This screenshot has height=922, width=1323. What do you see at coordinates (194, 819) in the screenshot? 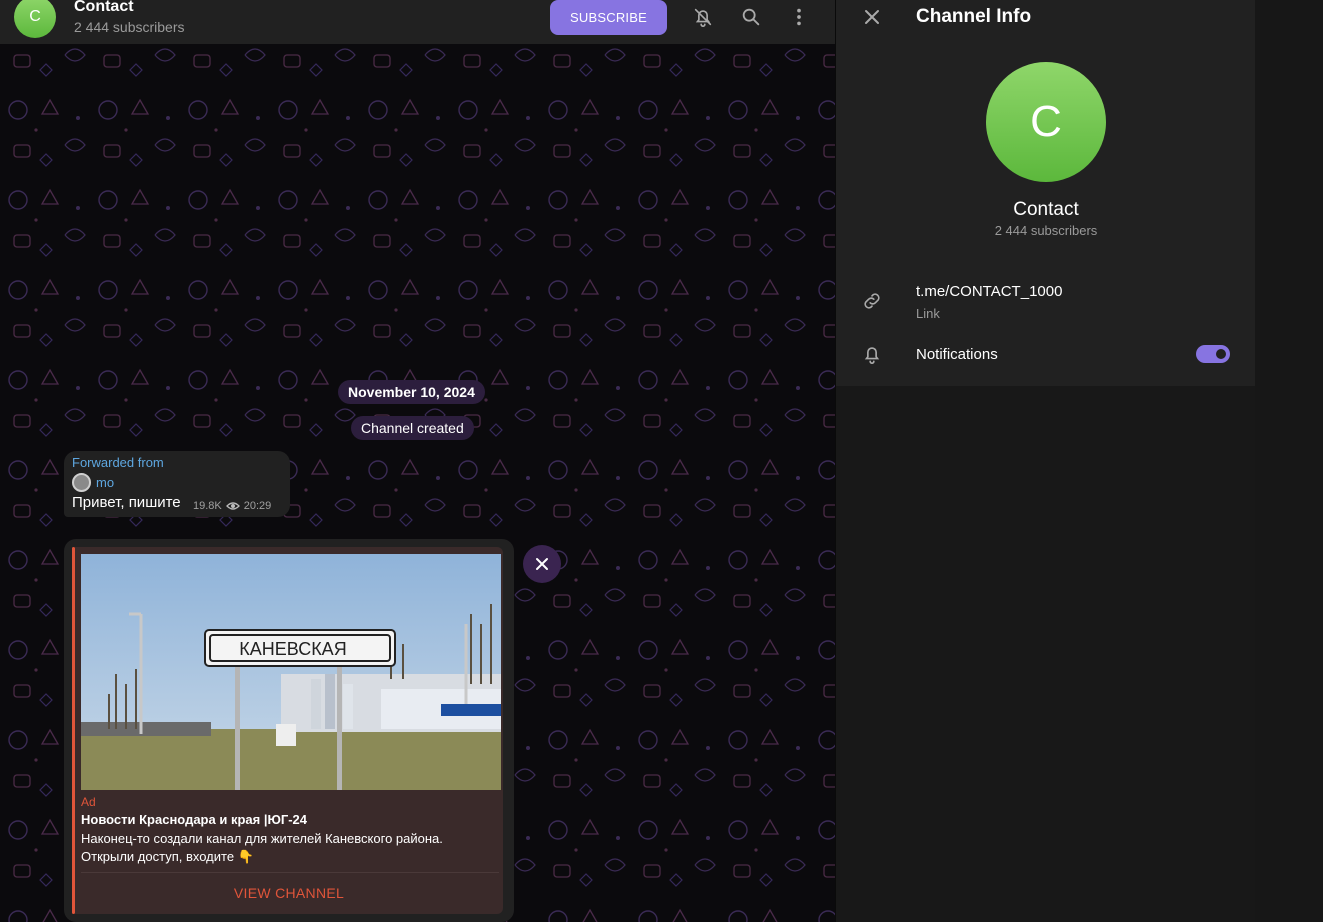
I see `ad-title: Новости Краснодара и края |ЮГ-24` at bounding box center [194, 819].